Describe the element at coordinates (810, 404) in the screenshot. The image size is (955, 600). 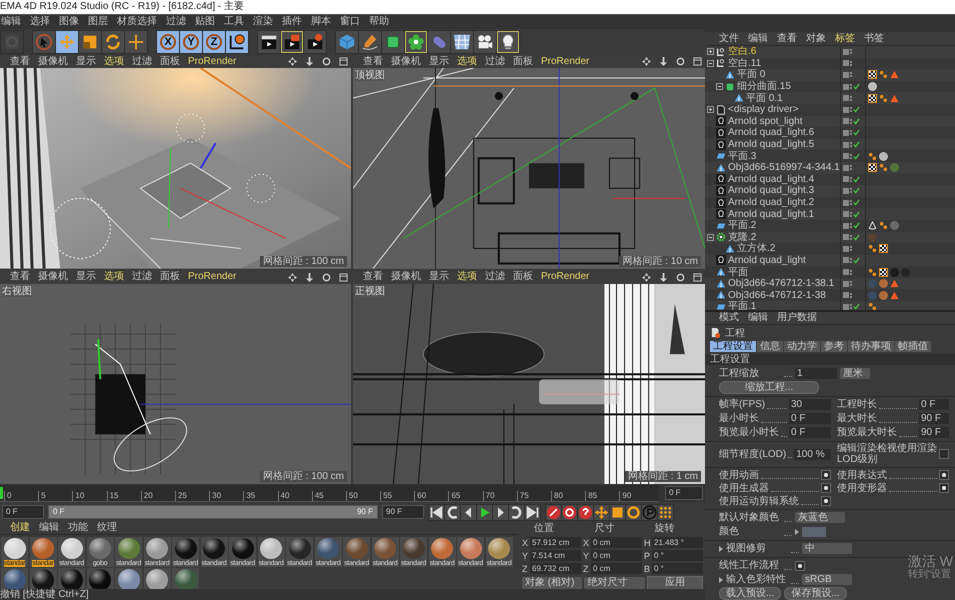
I see `number-field: 30` at that location.